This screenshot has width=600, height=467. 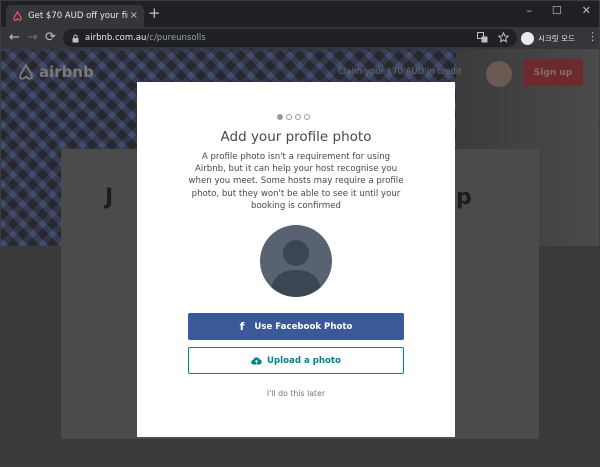 I want to click on url-text: airbnb.com.au/c/pureunsolls, so click(x=145, y=38).